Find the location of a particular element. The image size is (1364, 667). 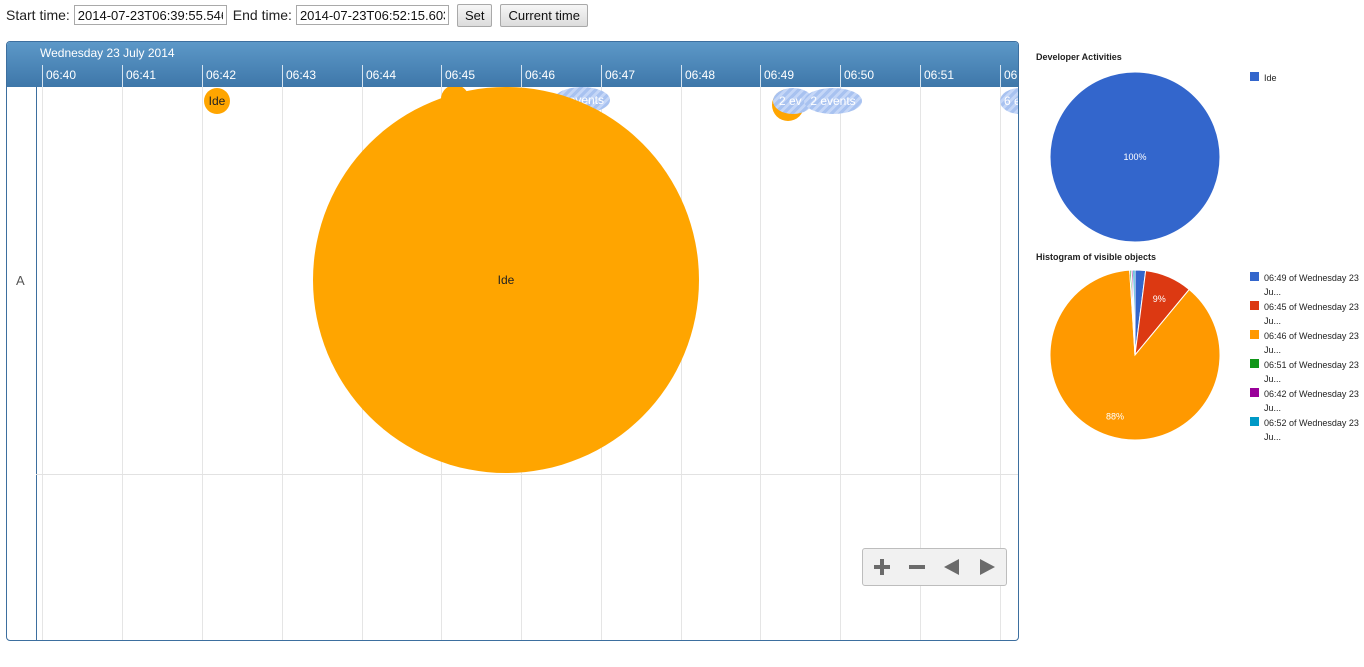

time-tick: 06:48 is located at coordinates (698, 76).